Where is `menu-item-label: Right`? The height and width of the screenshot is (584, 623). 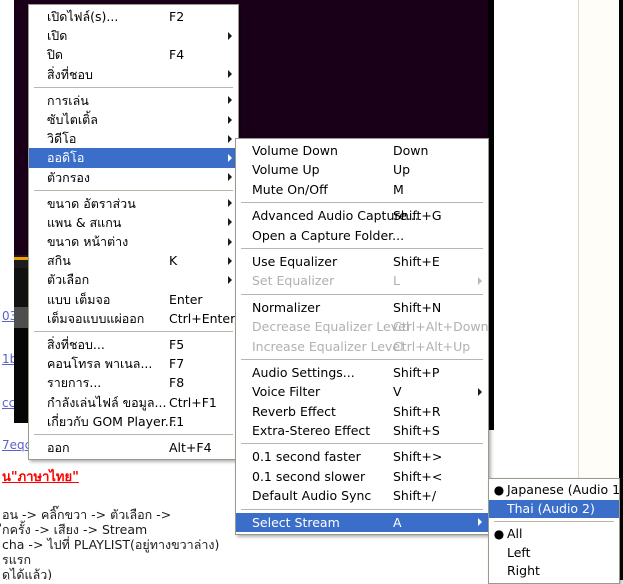
menu-item-label: Right is located at coordinates (523, 571).